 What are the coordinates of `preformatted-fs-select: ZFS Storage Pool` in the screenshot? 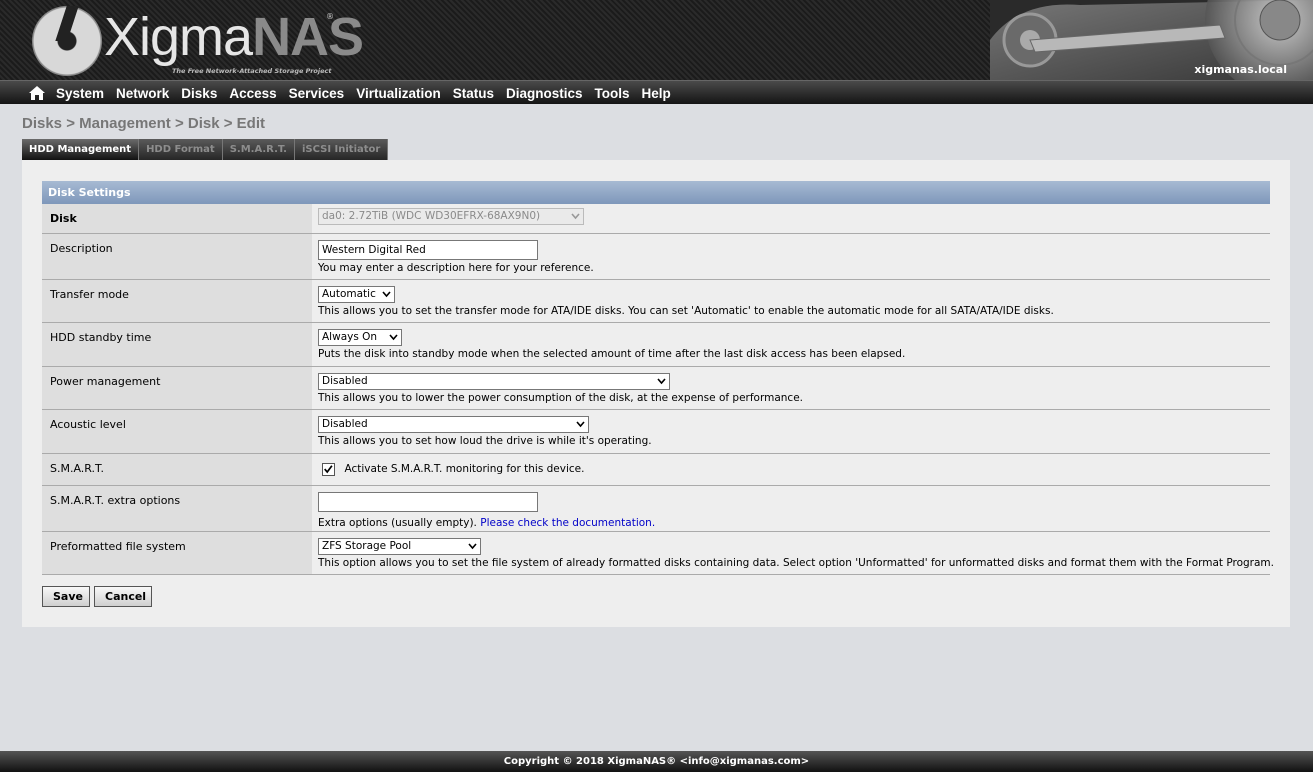 It's located at (399, 546).